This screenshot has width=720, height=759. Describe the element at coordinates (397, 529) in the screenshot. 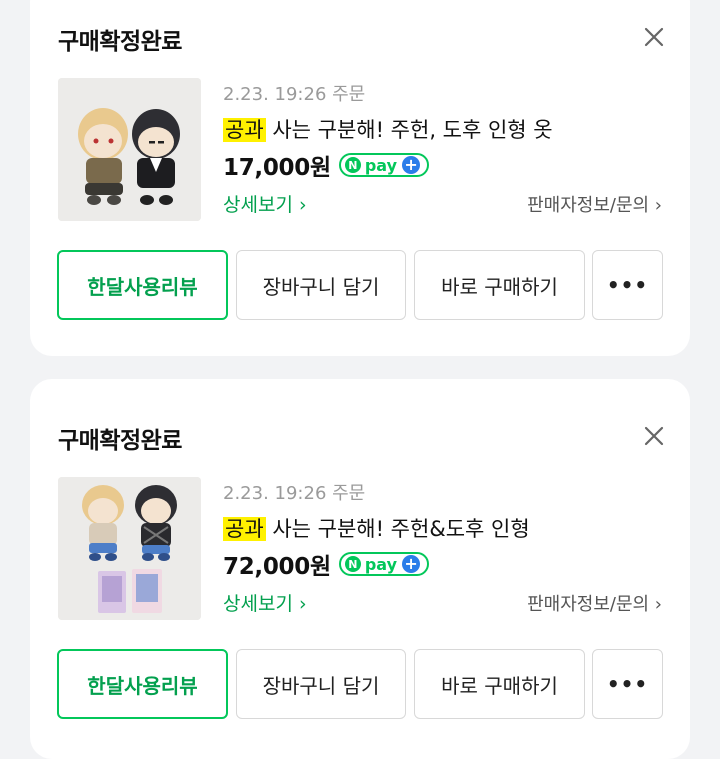

I see `title-text: 사는 구분해! 주헌&도후 인형` at that location.